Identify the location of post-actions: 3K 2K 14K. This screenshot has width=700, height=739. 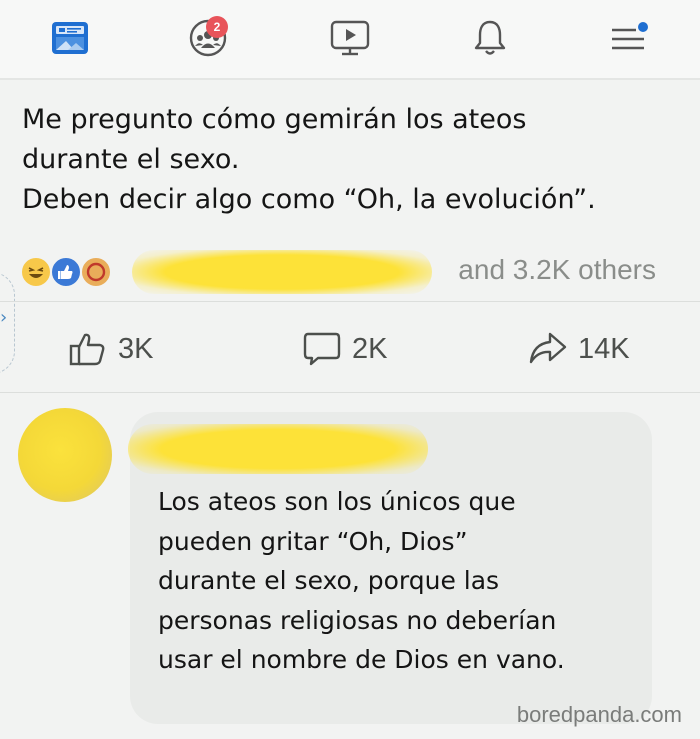
(350, 350).